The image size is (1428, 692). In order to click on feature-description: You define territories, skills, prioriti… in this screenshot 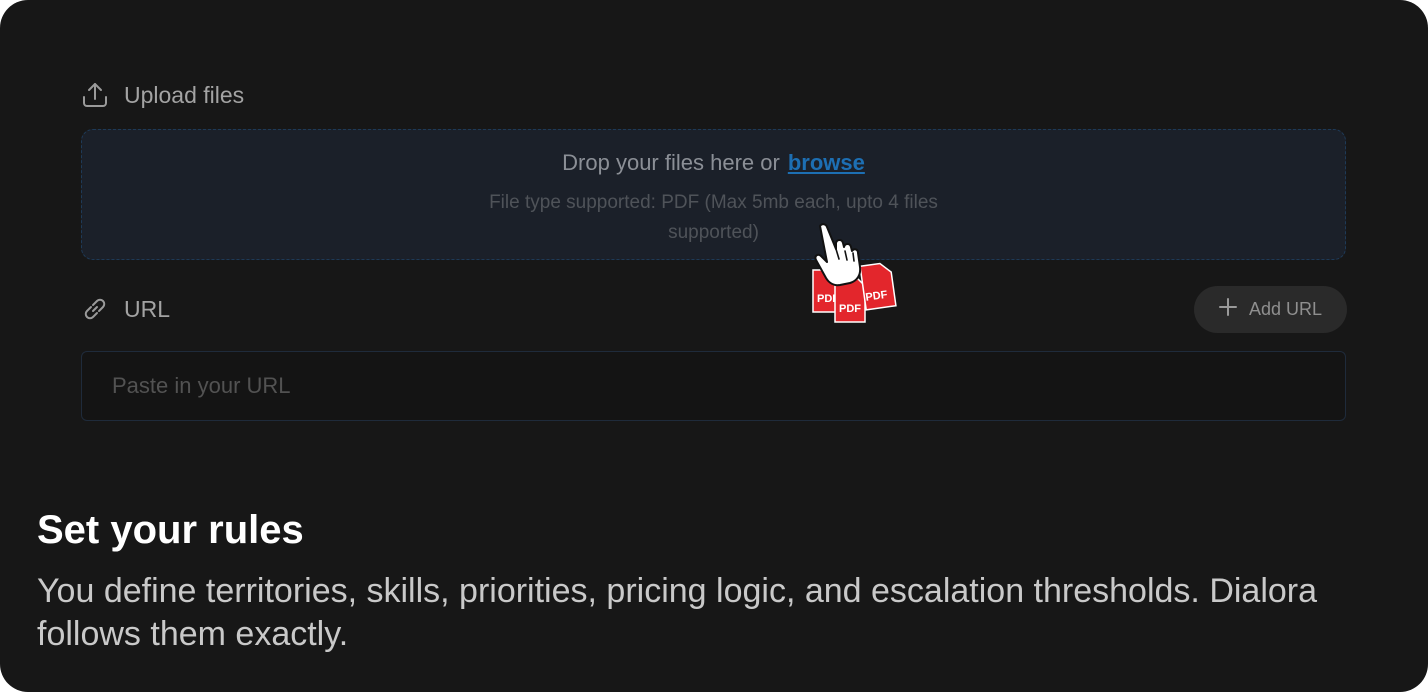, I will do `click(677, 612)`.